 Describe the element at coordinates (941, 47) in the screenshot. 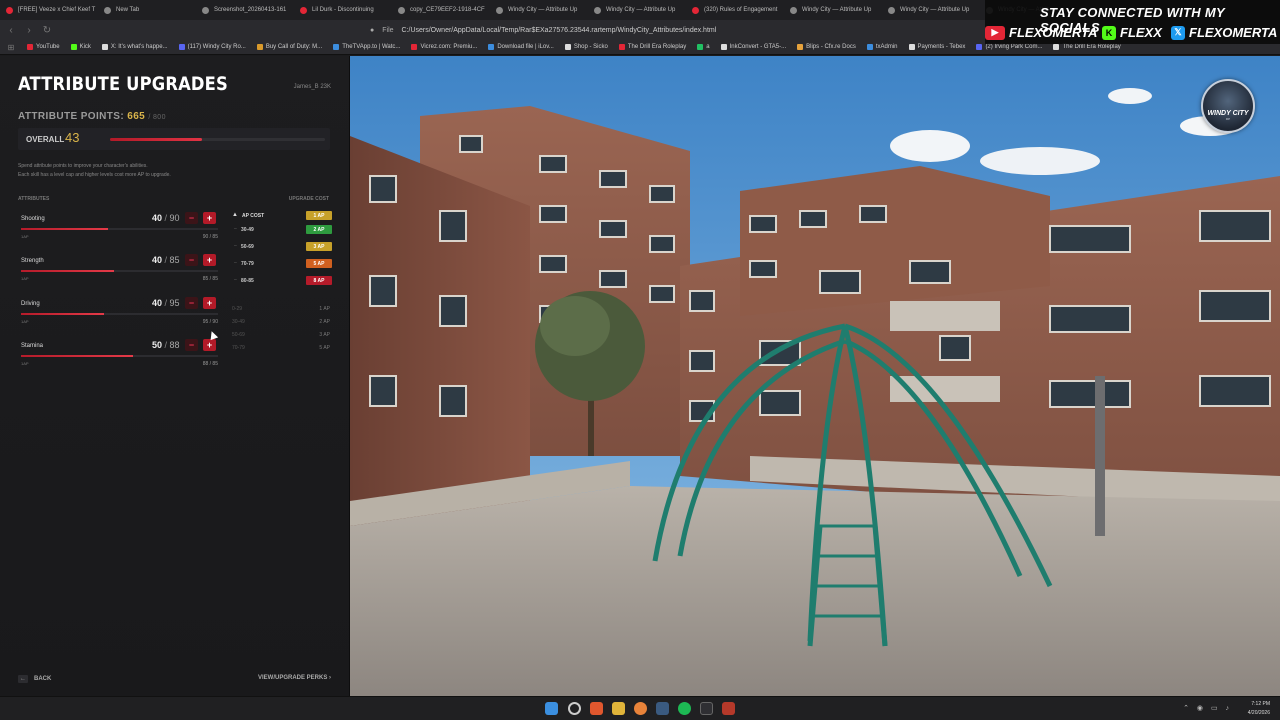

I see `bookmark-label: Payments - Tebex` at that location.